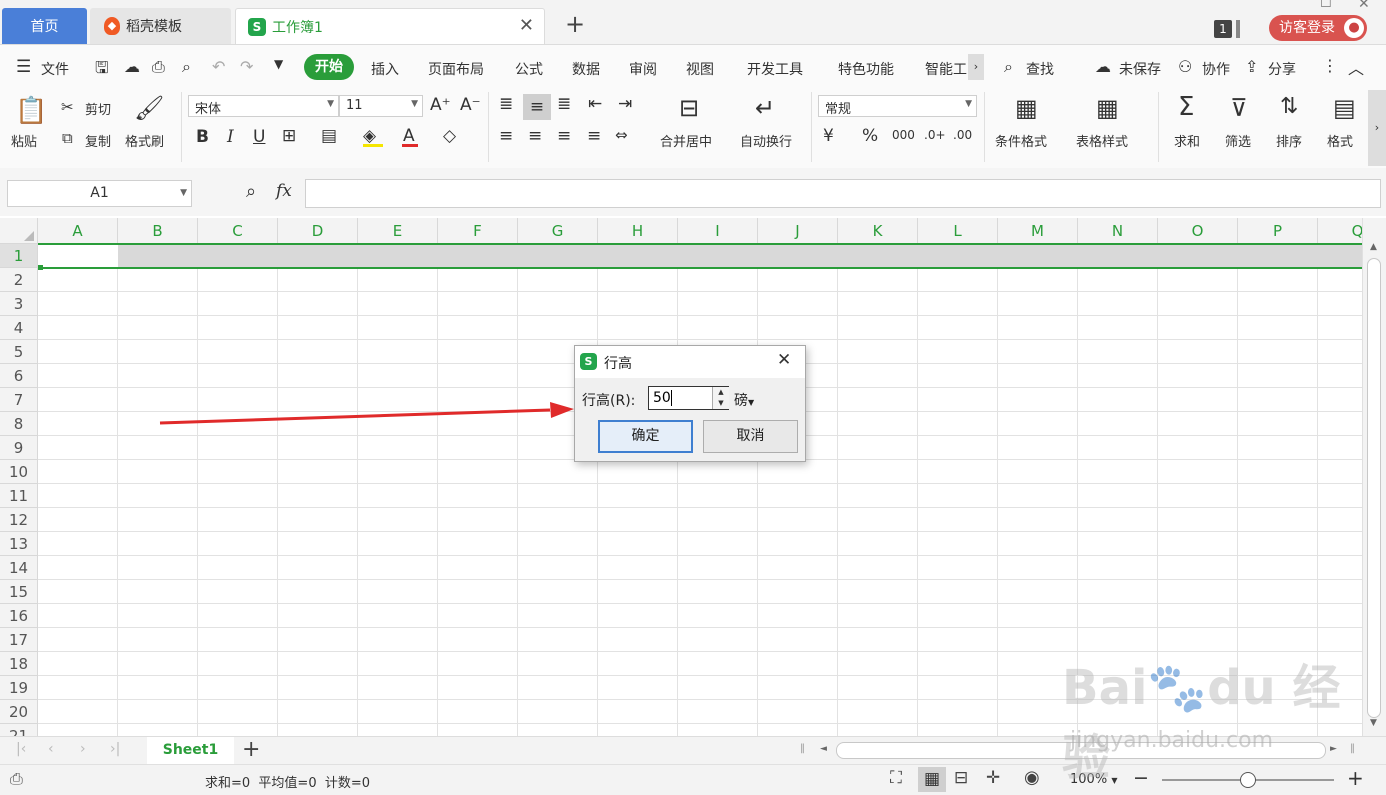 This screenshot has width=1386, height=795. I want to click on unit-select: 磅▼, so click(744, 400).